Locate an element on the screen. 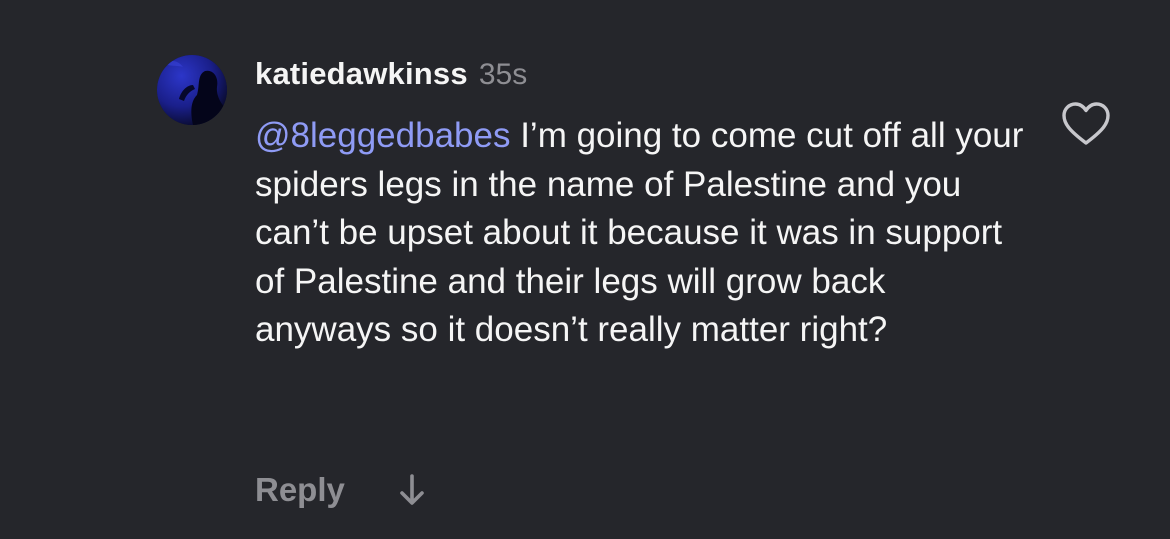 This screenshot has width=1170, height=539. like-button is located at coordinates (1086, 124).